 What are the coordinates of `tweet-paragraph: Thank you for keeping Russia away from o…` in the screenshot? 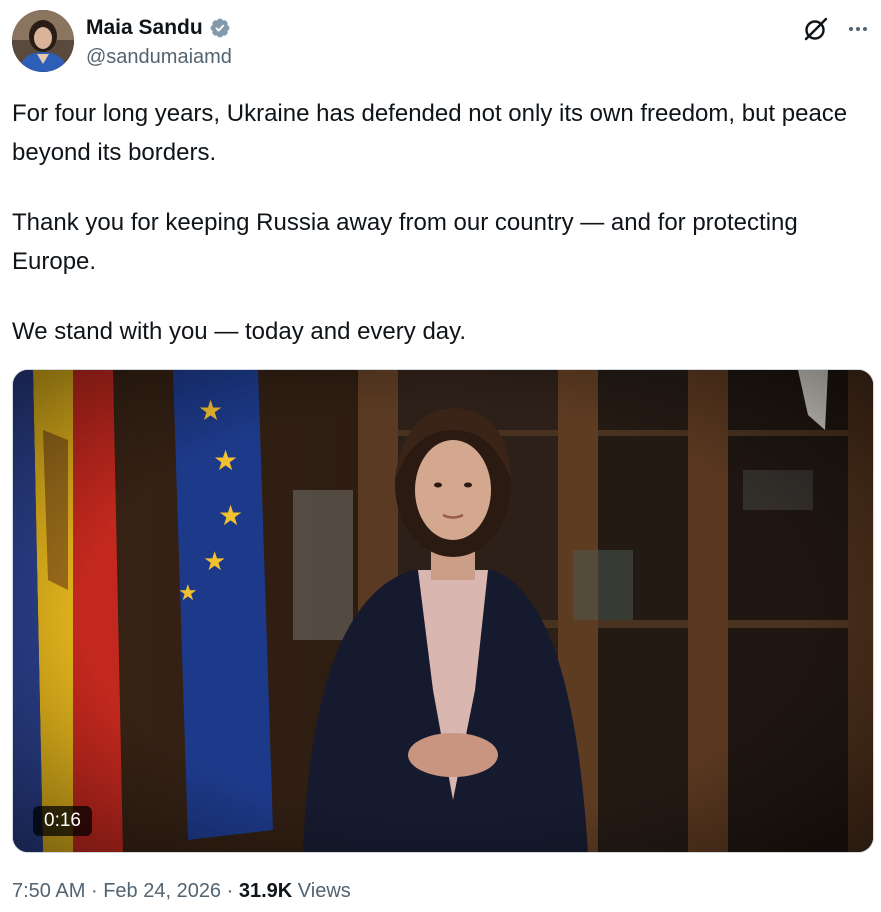 It's located at (405, 242).